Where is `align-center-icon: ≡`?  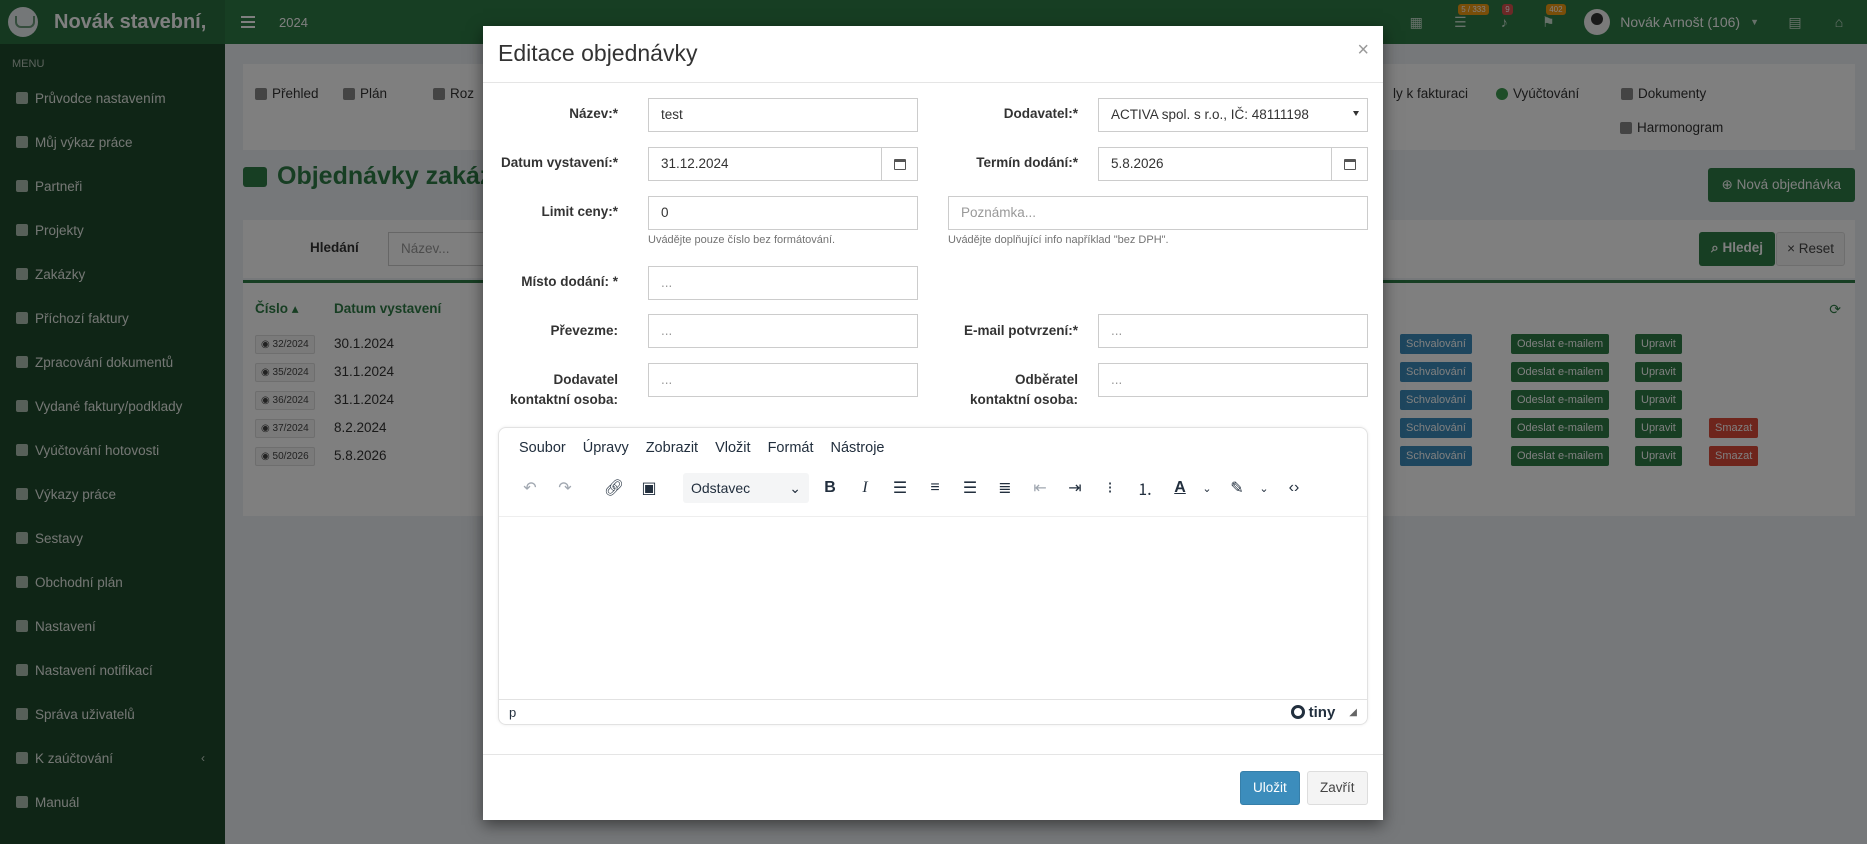
align-center-icon: ≡ is located at coordinates (935, 488).